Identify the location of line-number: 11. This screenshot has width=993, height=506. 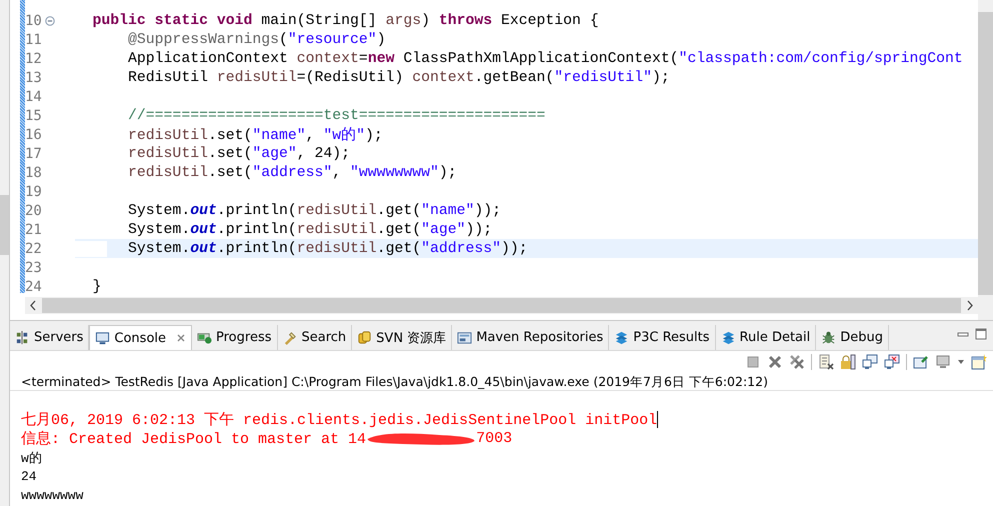
(34, 40).